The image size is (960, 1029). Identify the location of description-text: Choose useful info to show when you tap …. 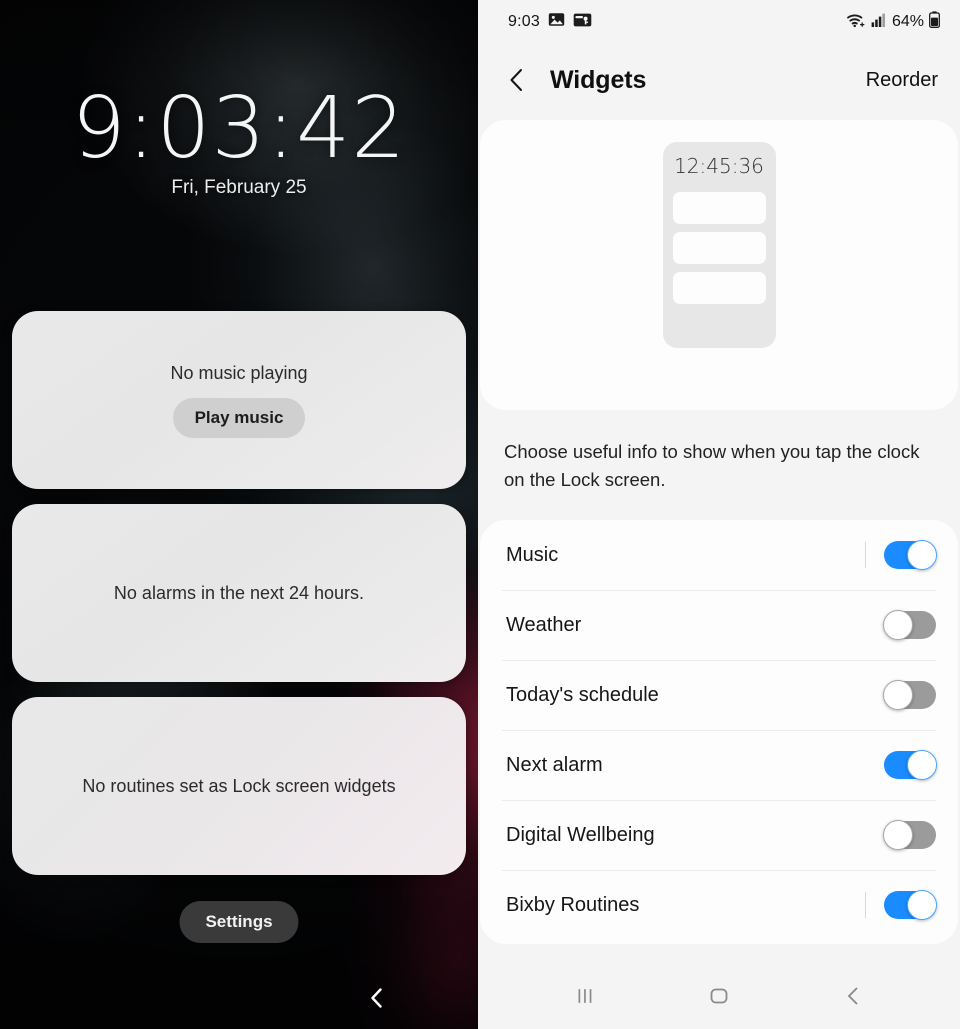
(712, 466).